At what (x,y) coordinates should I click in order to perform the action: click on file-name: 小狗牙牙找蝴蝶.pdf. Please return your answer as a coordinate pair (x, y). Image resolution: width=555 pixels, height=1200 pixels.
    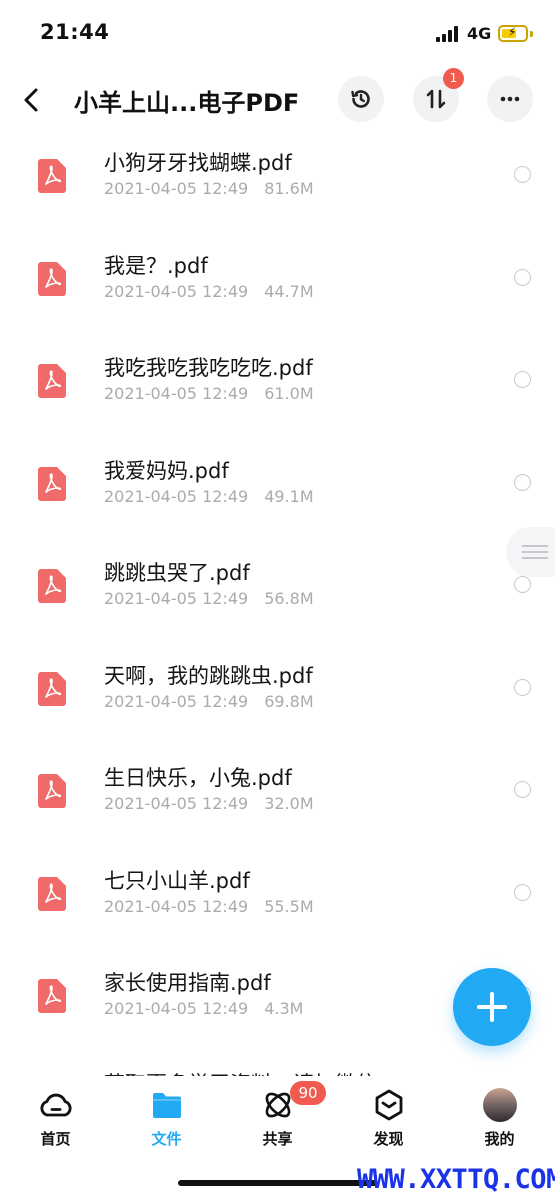
    Looking at the image, I should click on (198, 163).